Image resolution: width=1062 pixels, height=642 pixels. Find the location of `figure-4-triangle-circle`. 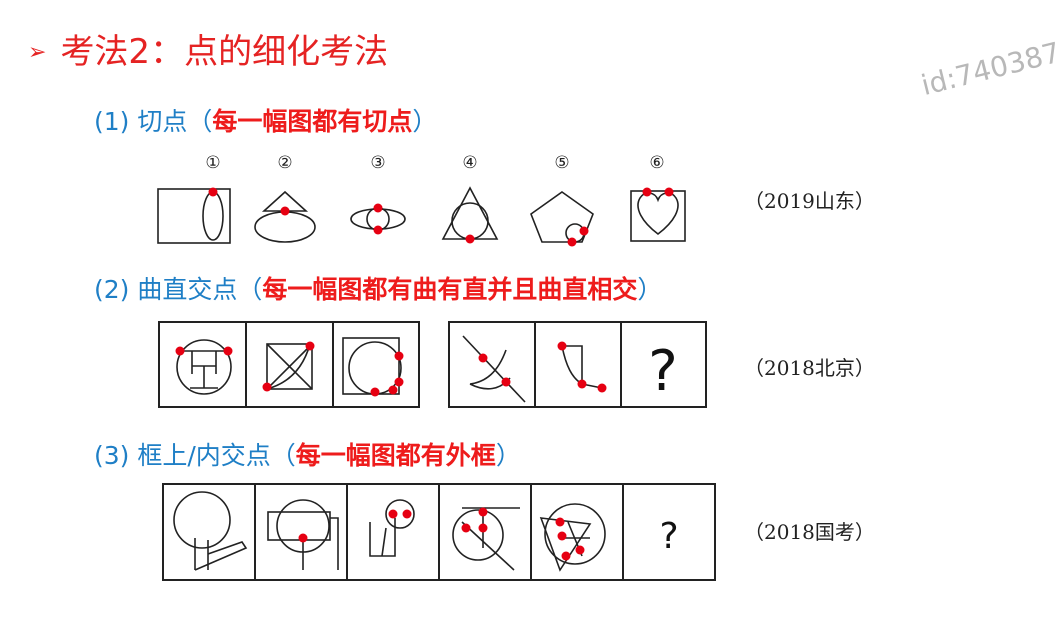

figure-4-triangle-circle is located at coordinates (470, 213).